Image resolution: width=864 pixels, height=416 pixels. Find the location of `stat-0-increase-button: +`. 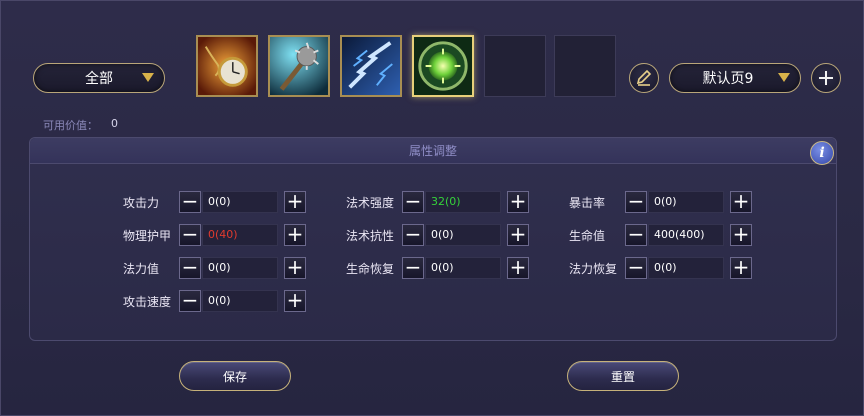

stat-0-increase-button: + is located at coordinates (295, 202).